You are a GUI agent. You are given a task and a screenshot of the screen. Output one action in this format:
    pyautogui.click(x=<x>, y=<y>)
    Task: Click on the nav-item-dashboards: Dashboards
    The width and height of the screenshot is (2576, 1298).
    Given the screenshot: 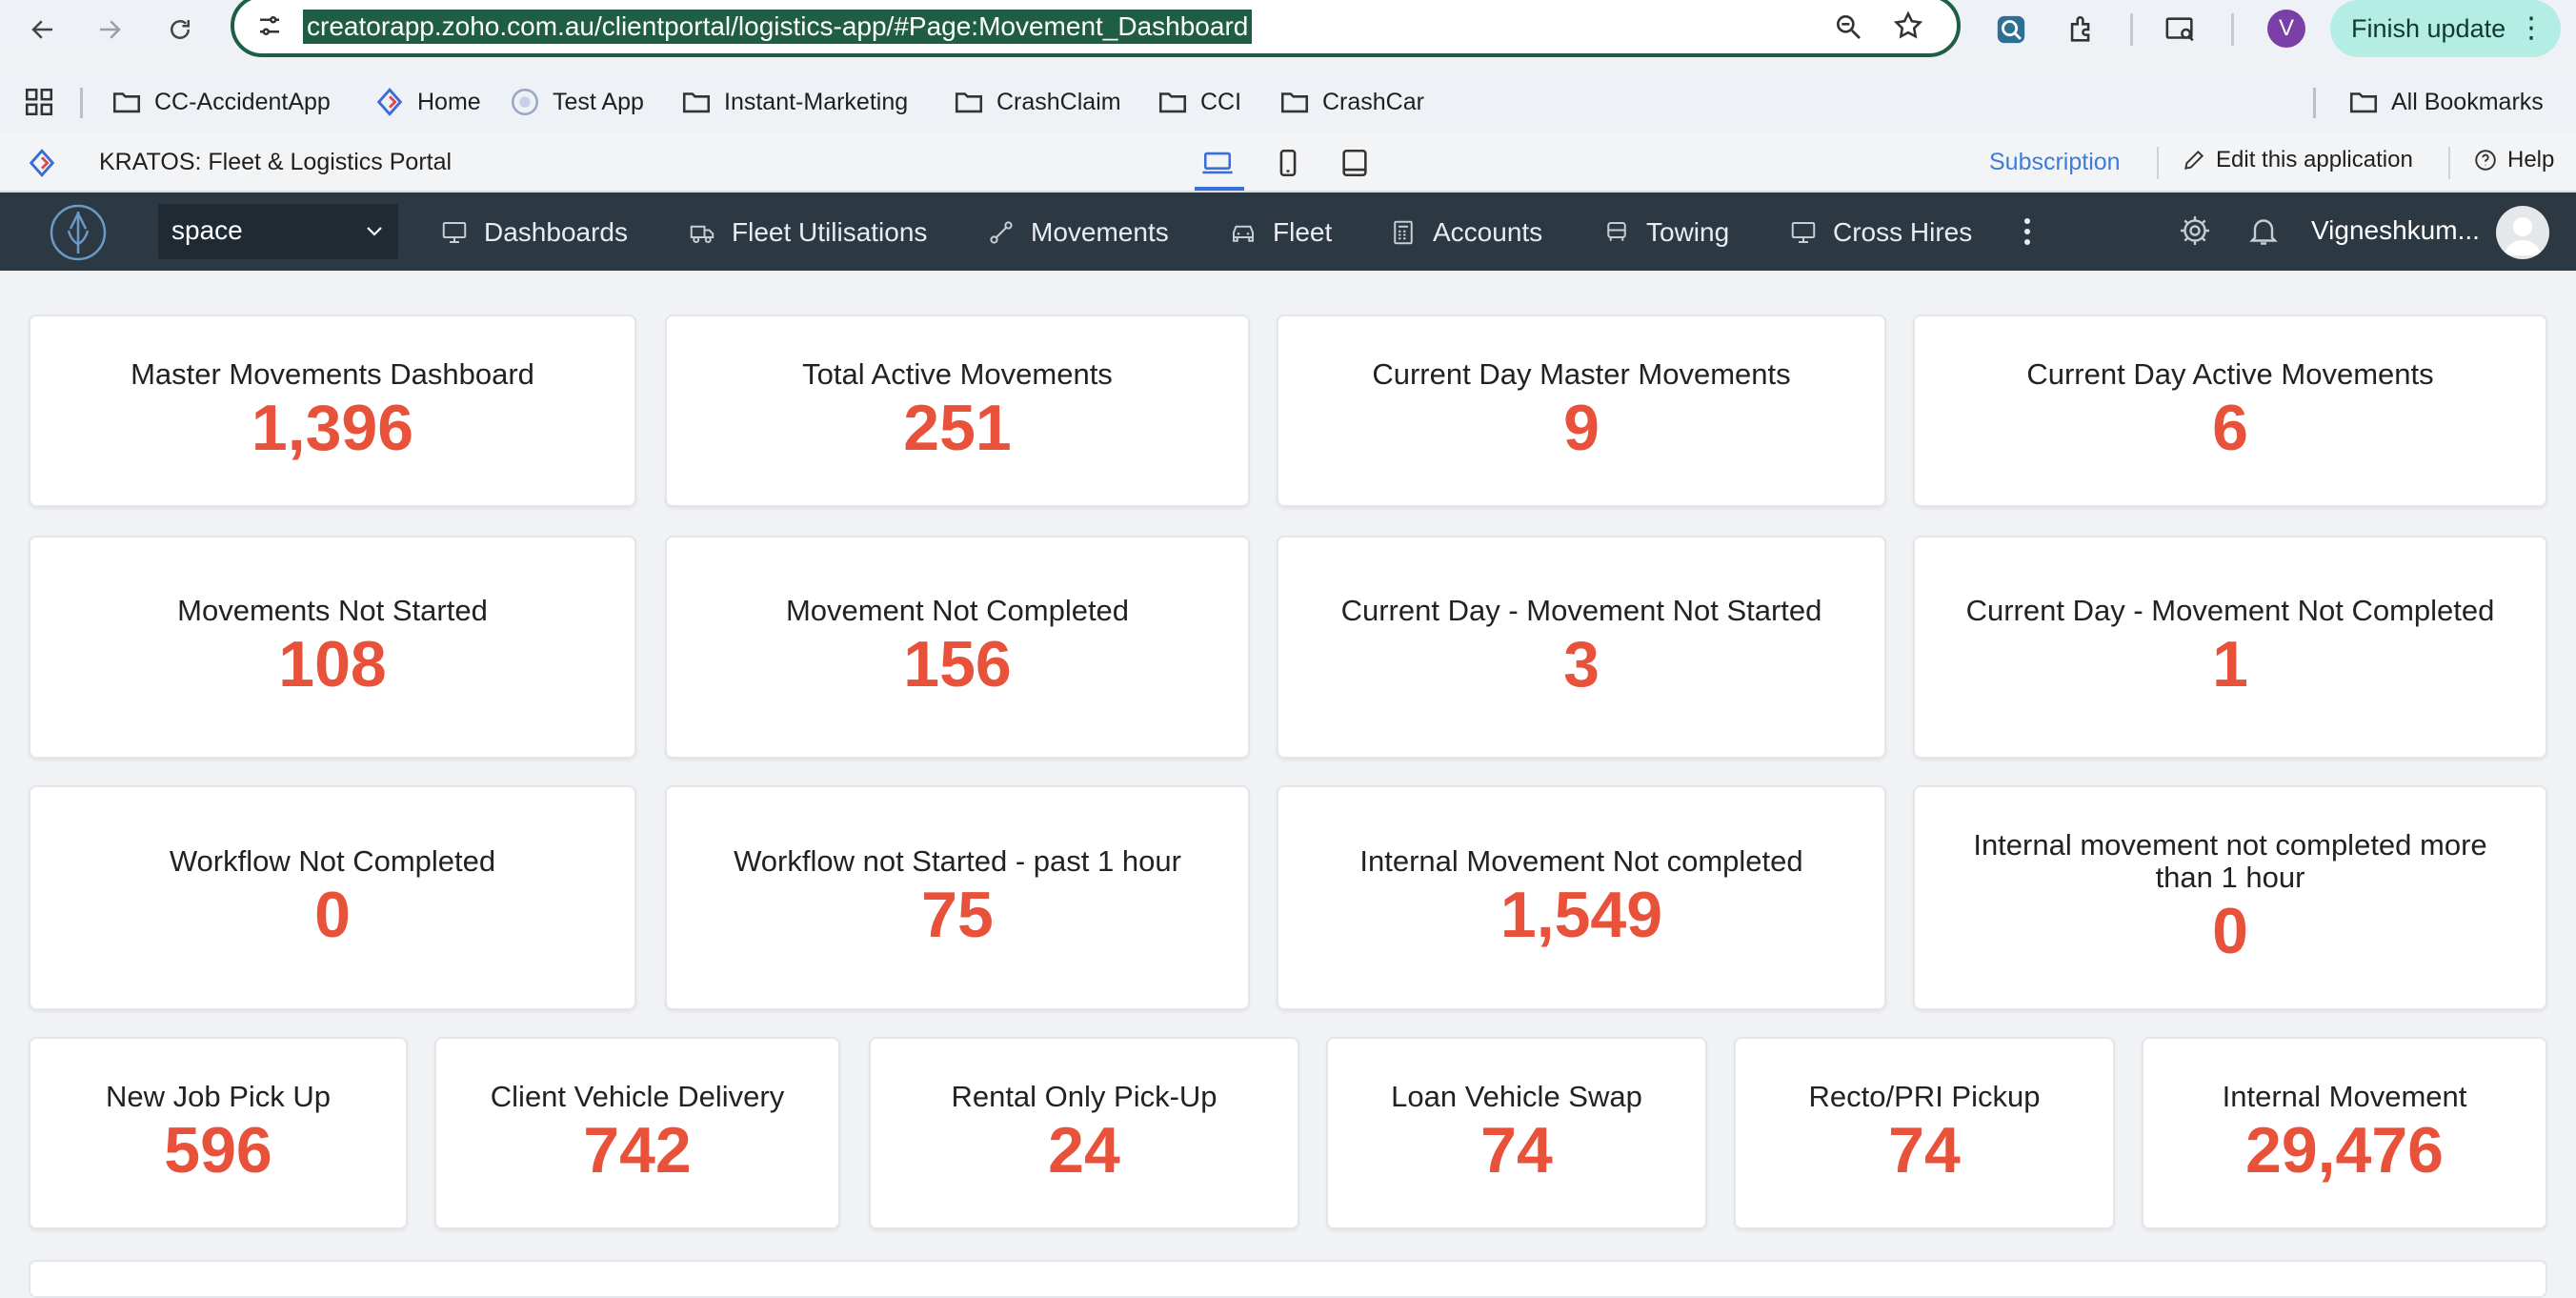 What is the action you would take?
    pyautogui.click(x=534, y=232)
    